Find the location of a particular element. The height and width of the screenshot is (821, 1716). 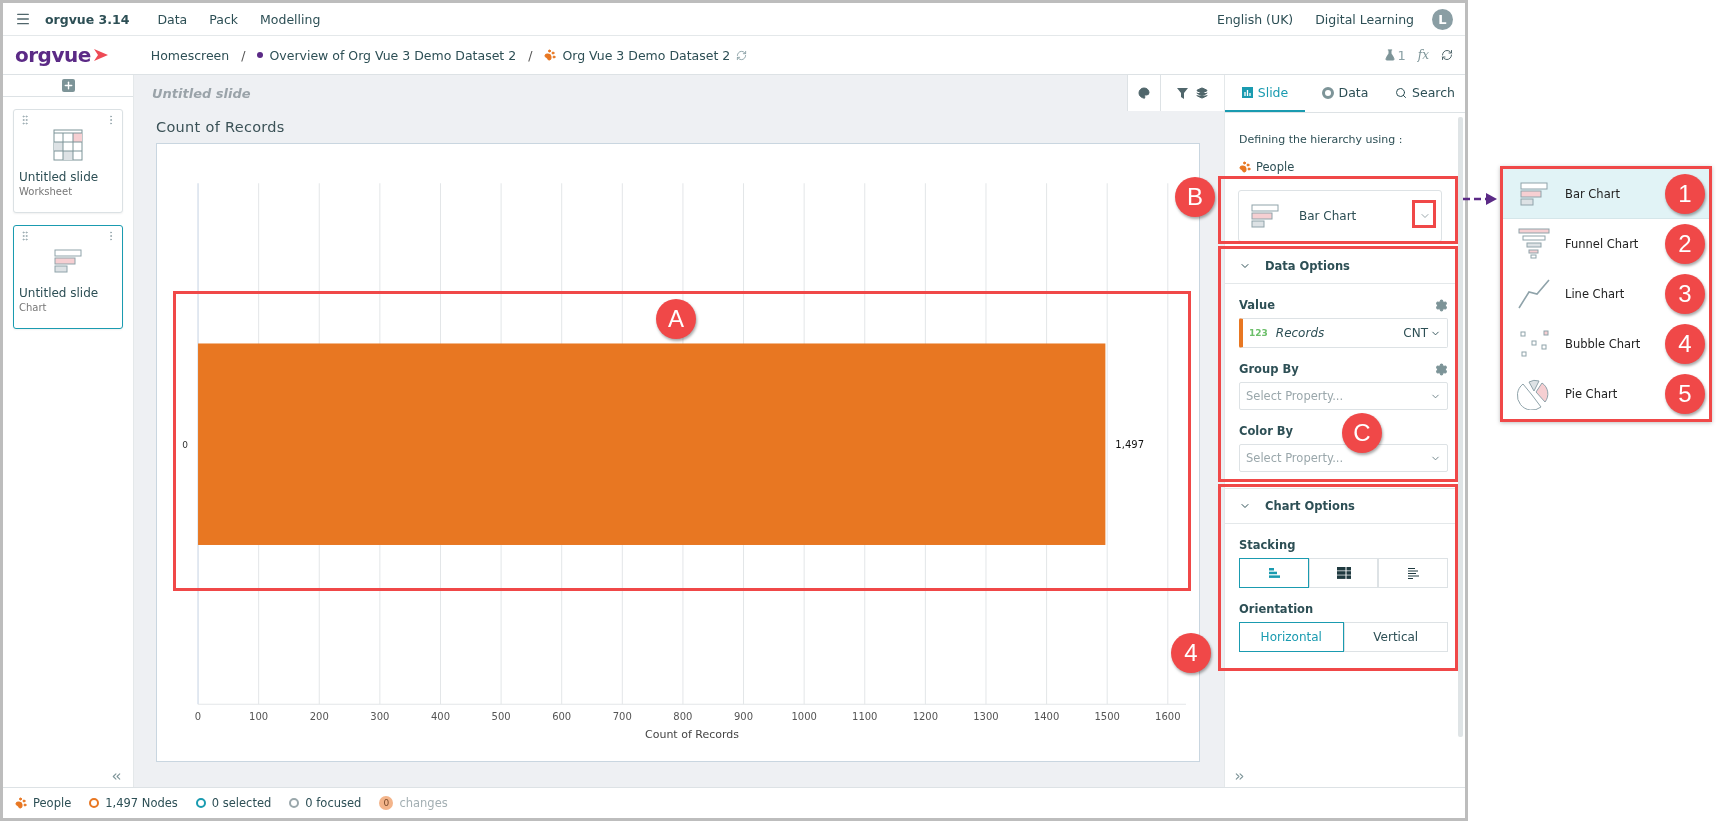

slide-type: Chart is located at coordinates (33, 307).